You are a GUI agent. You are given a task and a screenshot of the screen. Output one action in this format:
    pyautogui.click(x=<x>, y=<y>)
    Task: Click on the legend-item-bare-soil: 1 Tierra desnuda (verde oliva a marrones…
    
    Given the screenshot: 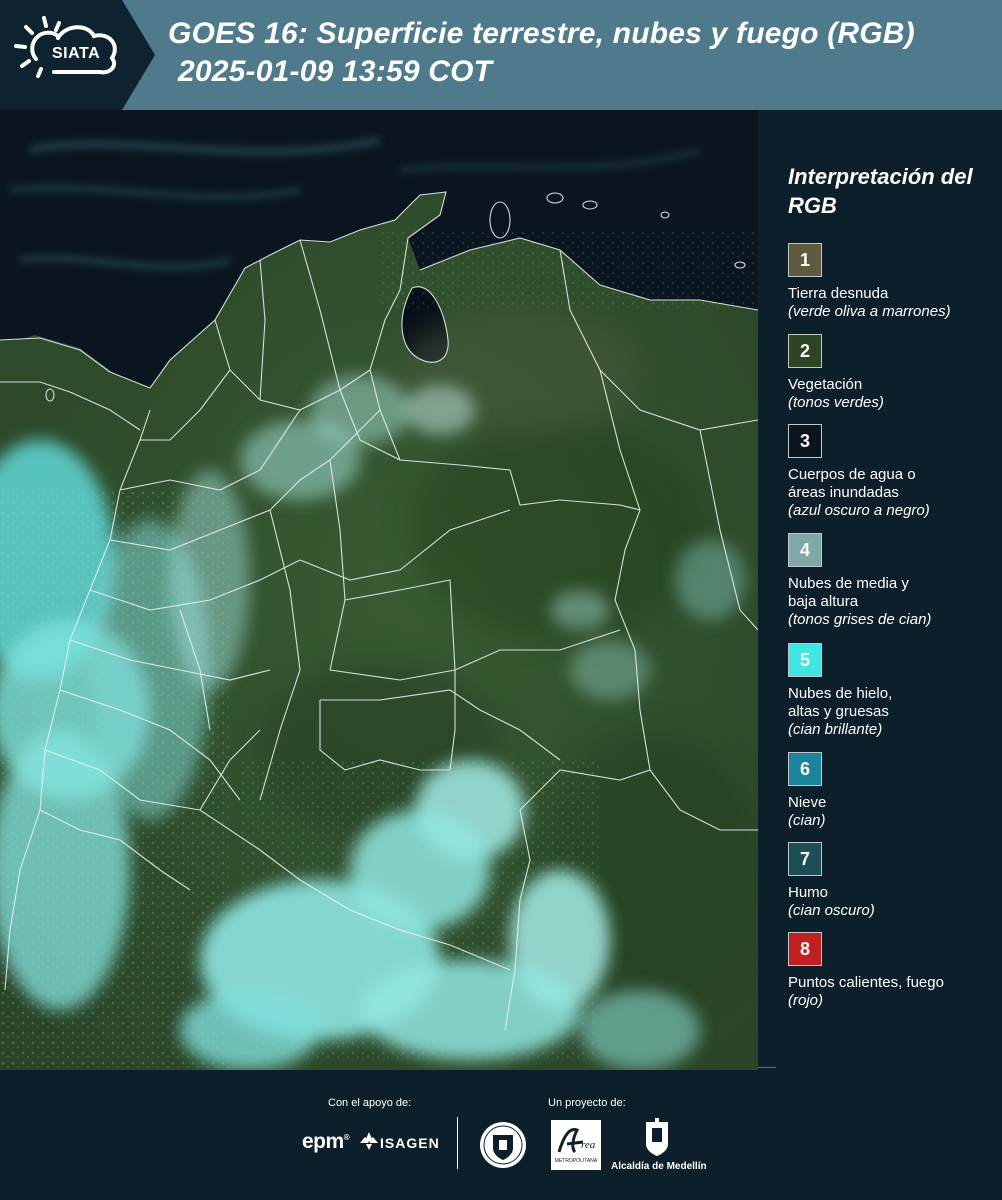 What is the action you would take?
    pyautogui.click(x=893, y=282)
    